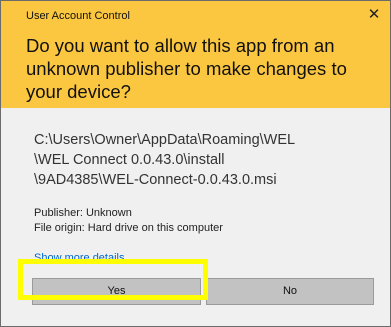  Describe the element at coordinates (129, 160) in the screenshot. I see `program-path-line: \WEL Connect 0.0.43.0\install` at that location.